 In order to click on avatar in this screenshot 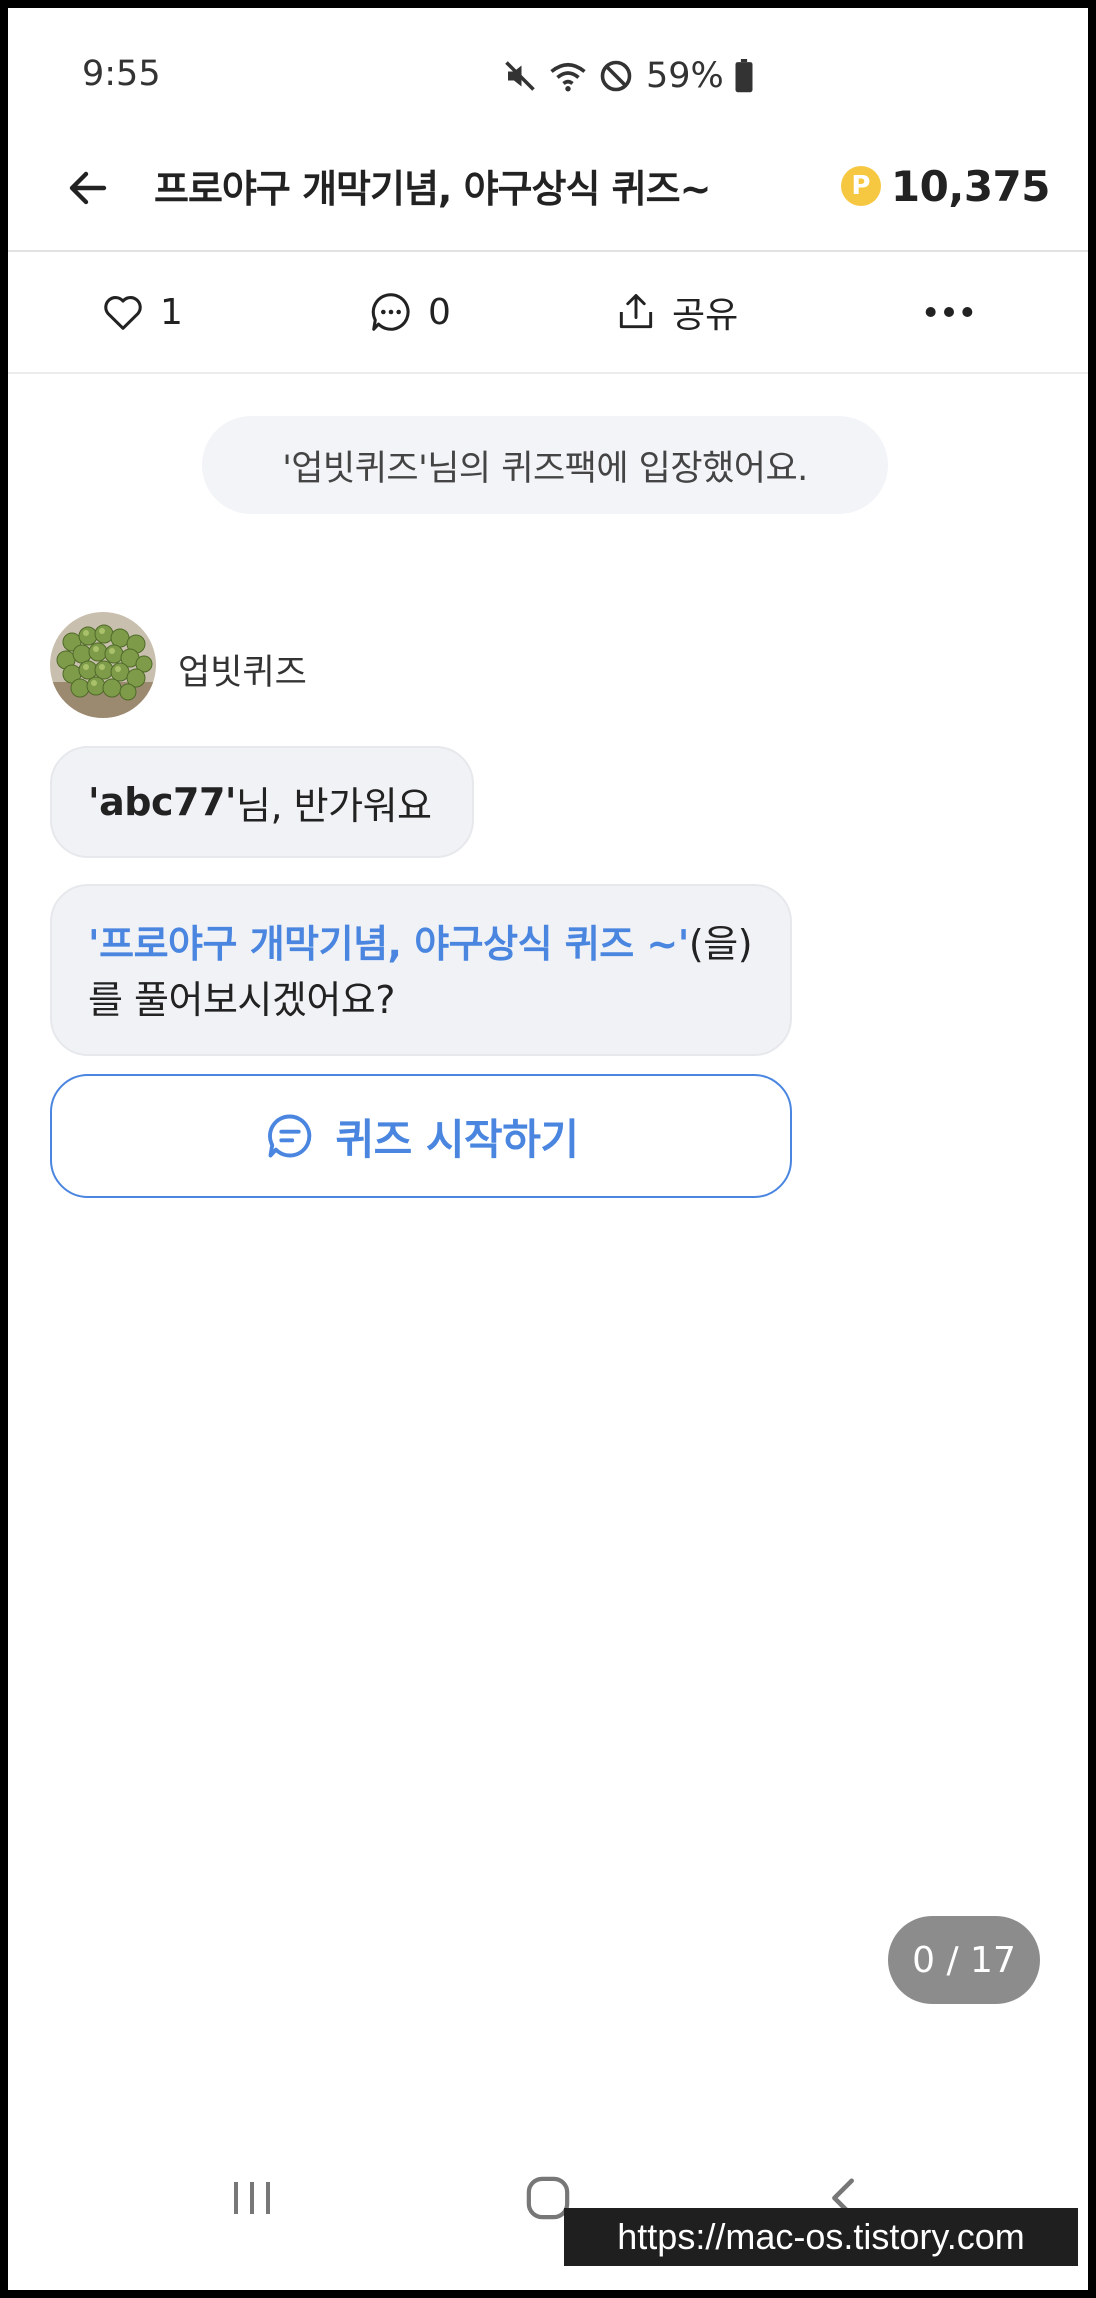, I will do `click(103, 665)`.